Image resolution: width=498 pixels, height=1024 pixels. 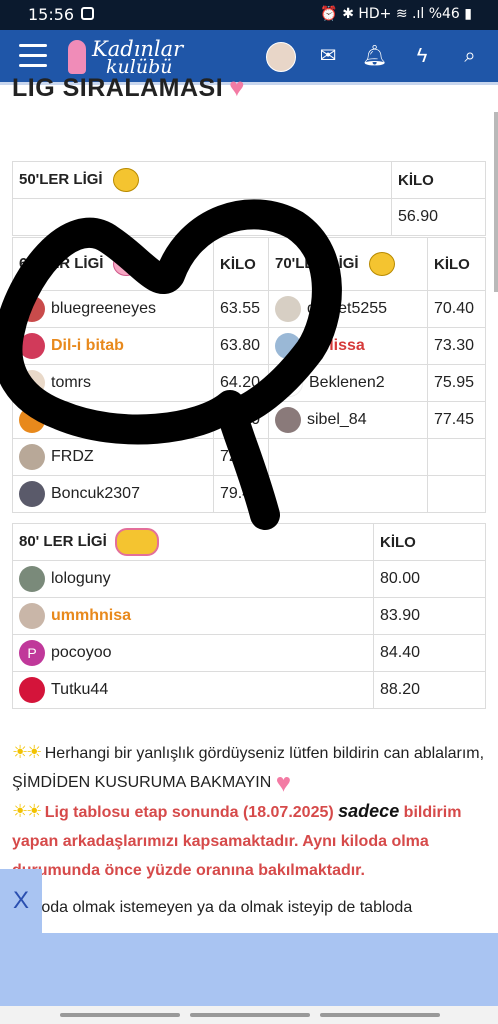 I want to click on league-80-header: 80' LER LİGİ, so click(x=193, y=542).